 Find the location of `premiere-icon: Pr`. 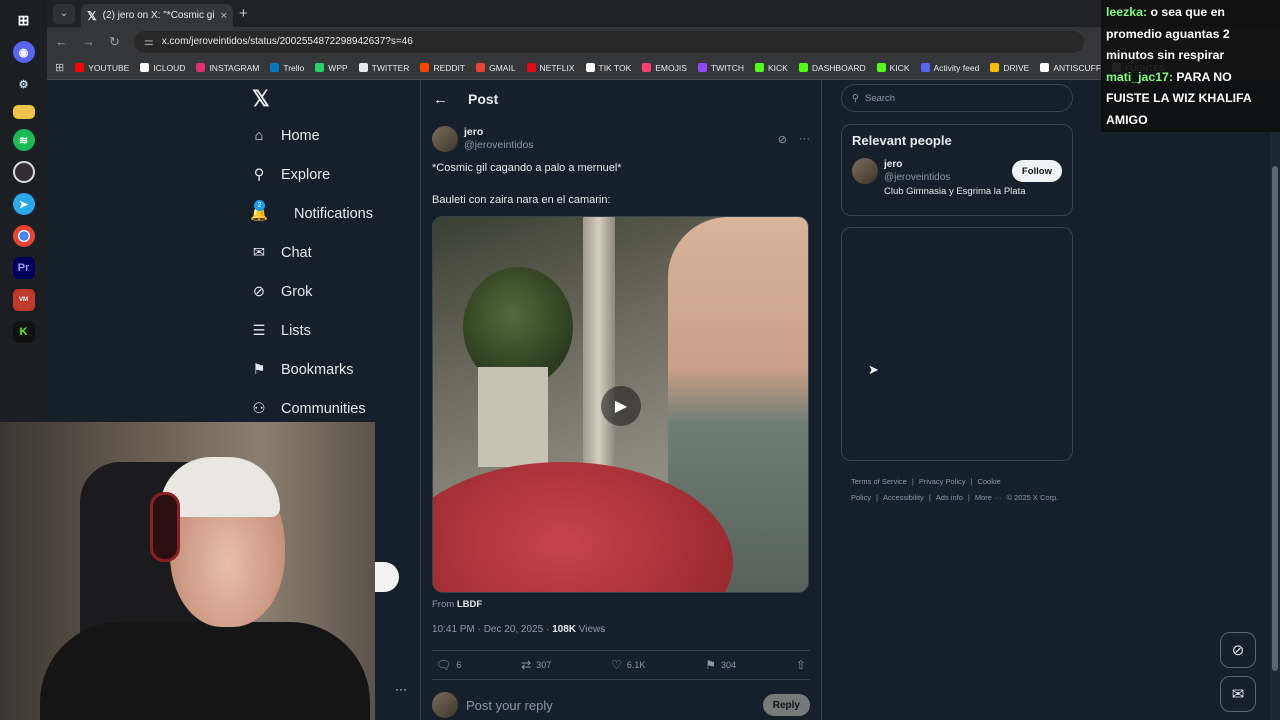

premiere-icon: Pr is located at coordinates (23, 268).